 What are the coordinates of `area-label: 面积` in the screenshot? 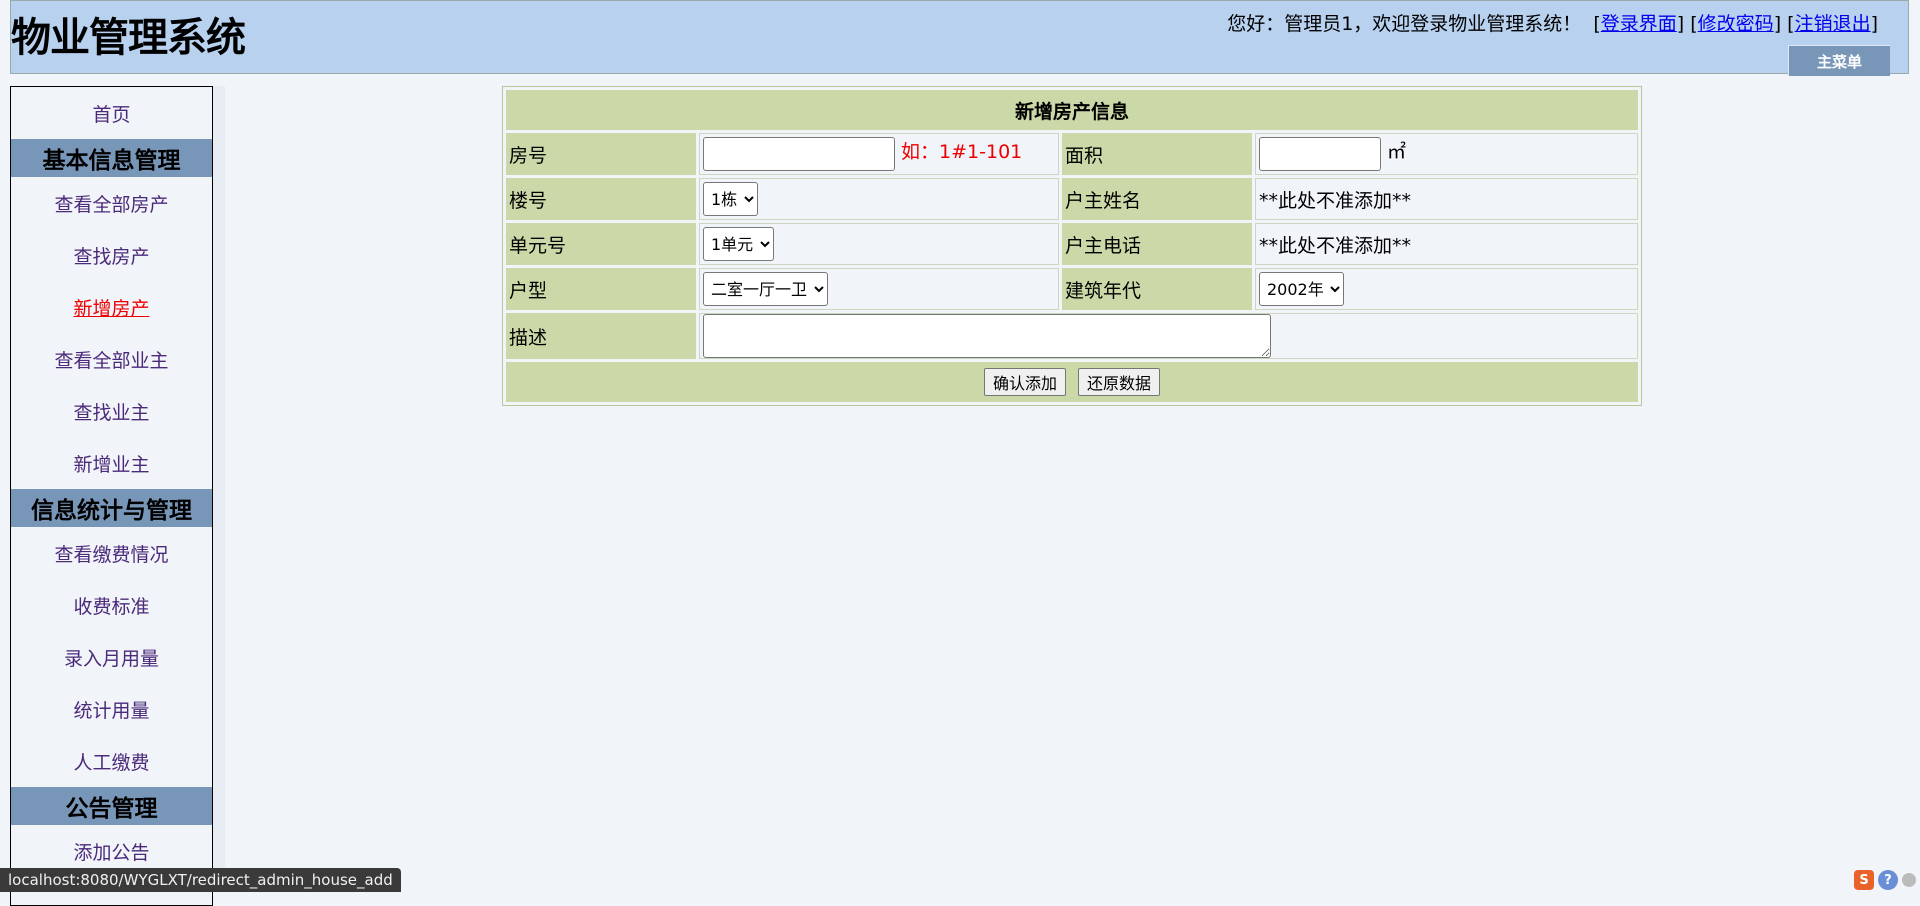 It's located at (1157, 154).